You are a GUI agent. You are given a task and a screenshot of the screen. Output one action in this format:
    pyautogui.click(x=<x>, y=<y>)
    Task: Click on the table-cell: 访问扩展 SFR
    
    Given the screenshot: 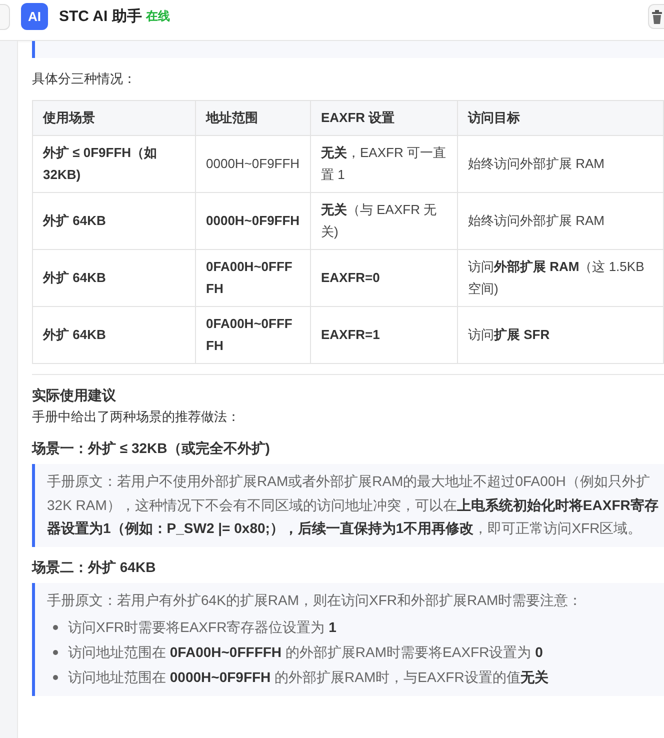 What is the action you would take?
    pyautogui.click(x=561, y=335)
    